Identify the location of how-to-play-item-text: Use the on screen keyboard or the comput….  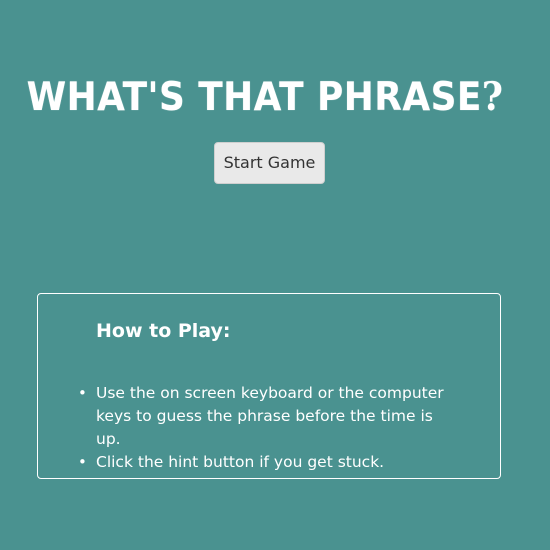
(270, 416).